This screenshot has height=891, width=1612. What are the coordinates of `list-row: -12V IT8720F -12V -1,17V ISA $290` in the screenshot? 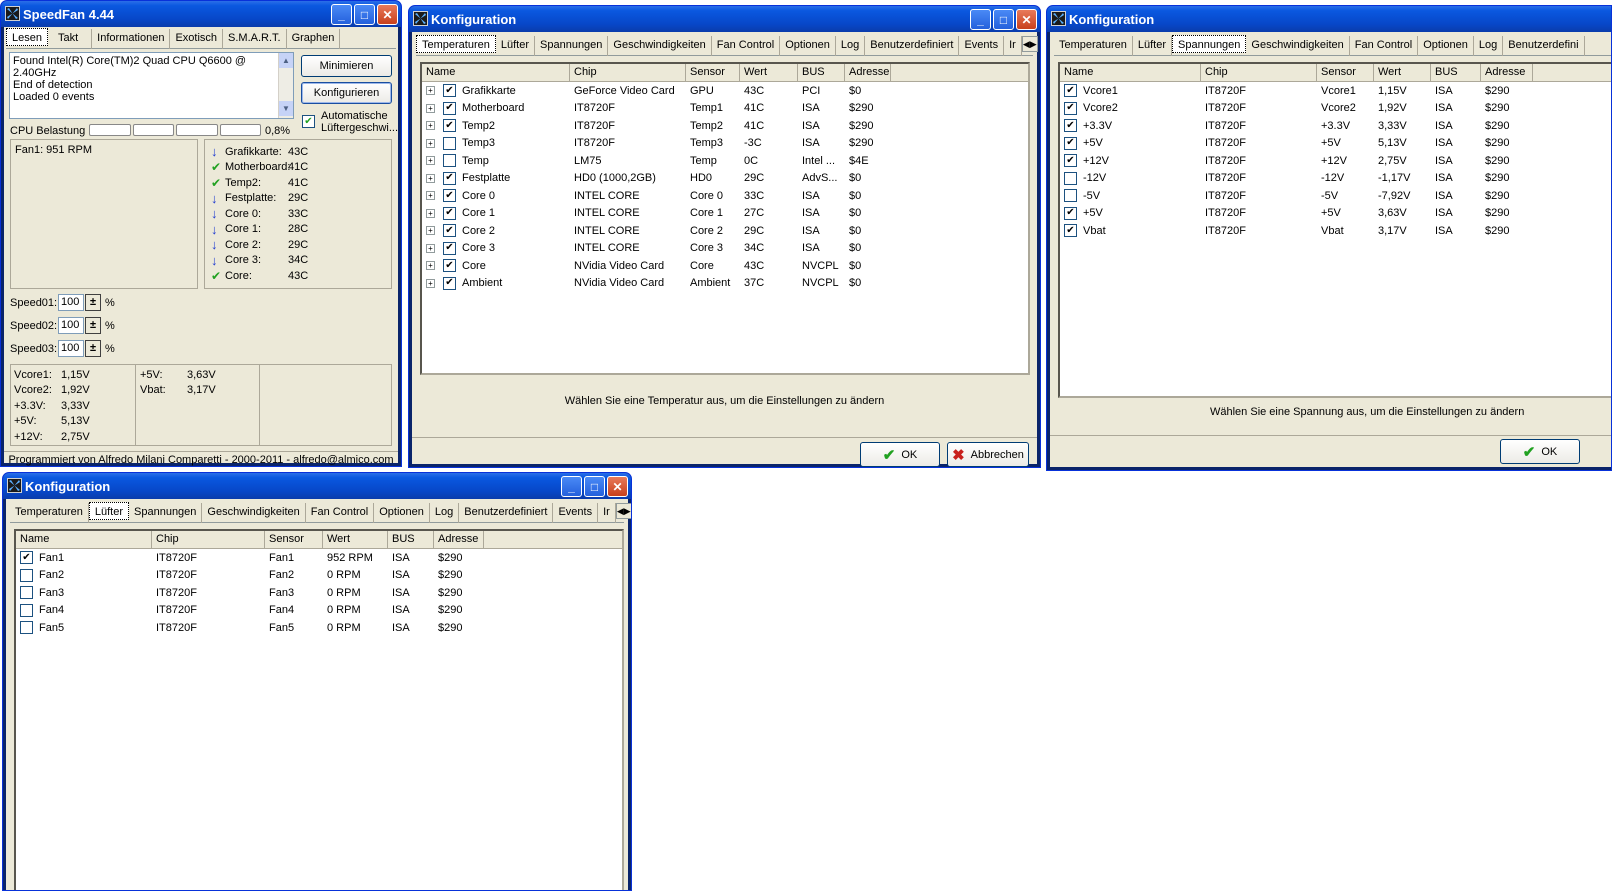 It's located at (1335, 179).